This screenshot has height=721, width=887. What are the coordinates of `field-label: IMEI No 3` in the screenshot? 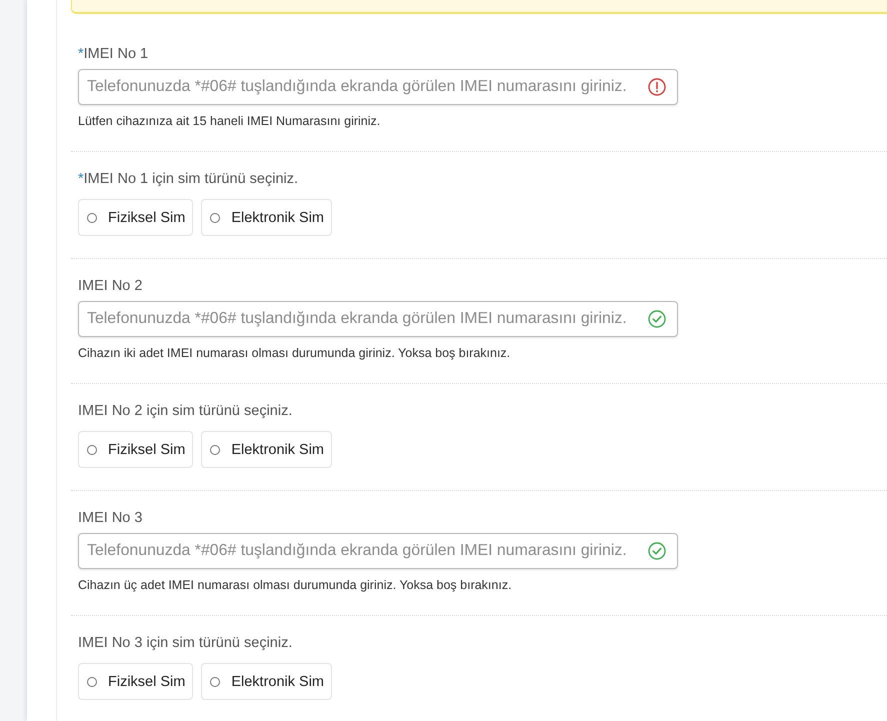 It's located at (111, 518).